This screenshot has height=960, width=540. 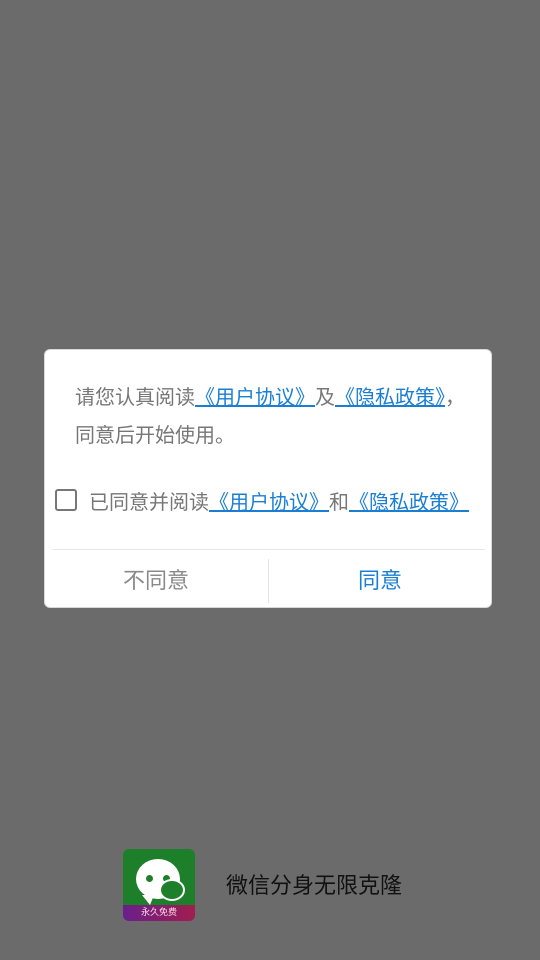 What do you see at coordinates (66, 500) in the screenshot?
I see `agree-checkbox` at bounding box center [66, 500].